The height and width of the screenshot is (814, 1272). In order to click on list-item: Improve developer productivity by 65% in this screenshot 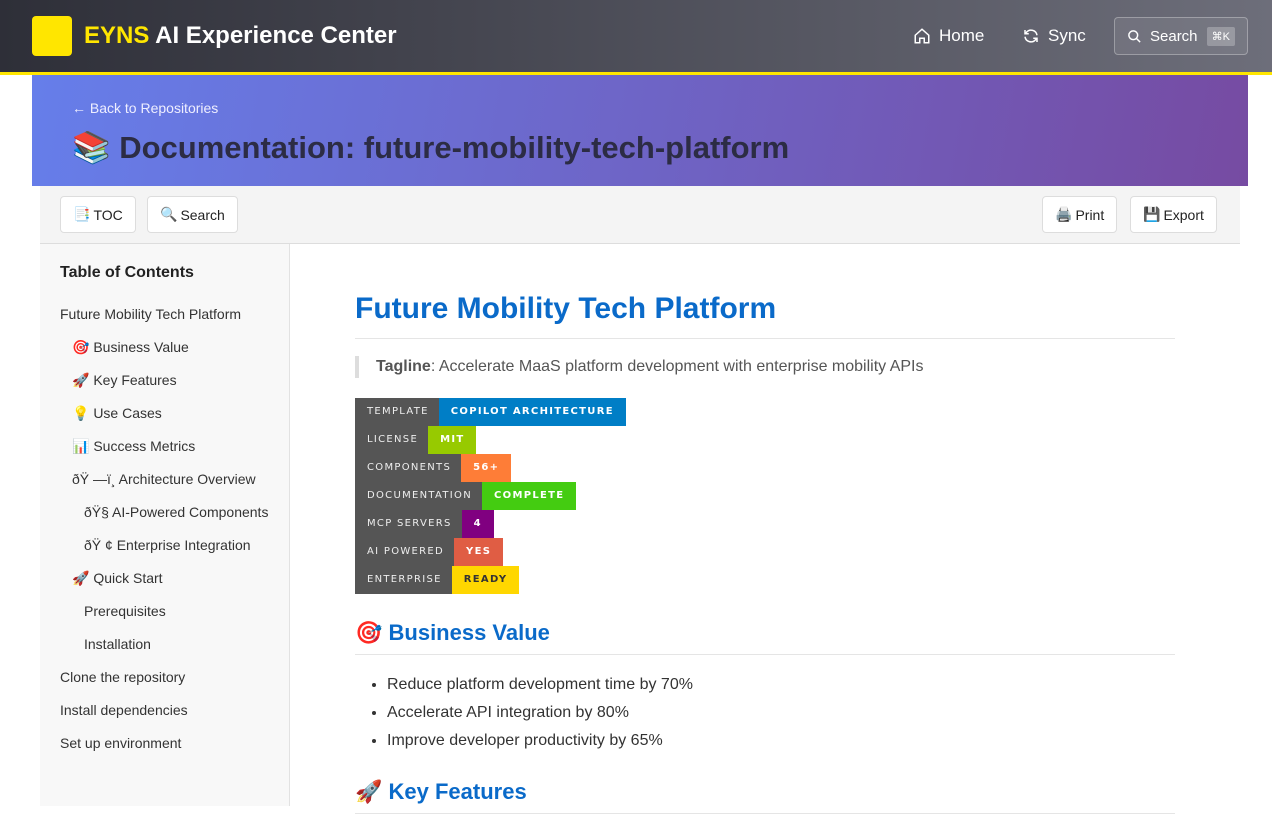, I will do `click(781, 741)`.